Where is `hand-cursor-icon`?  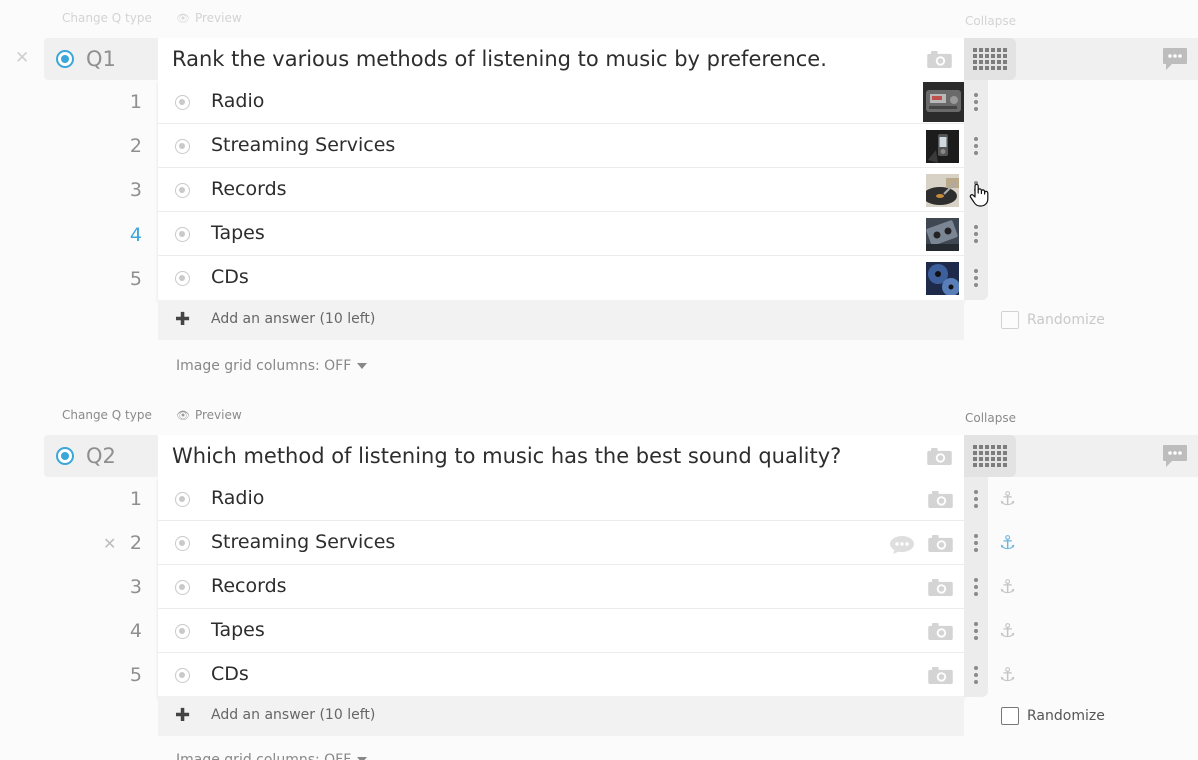 hand-cursor-icon is located at coordinates (979, 195).